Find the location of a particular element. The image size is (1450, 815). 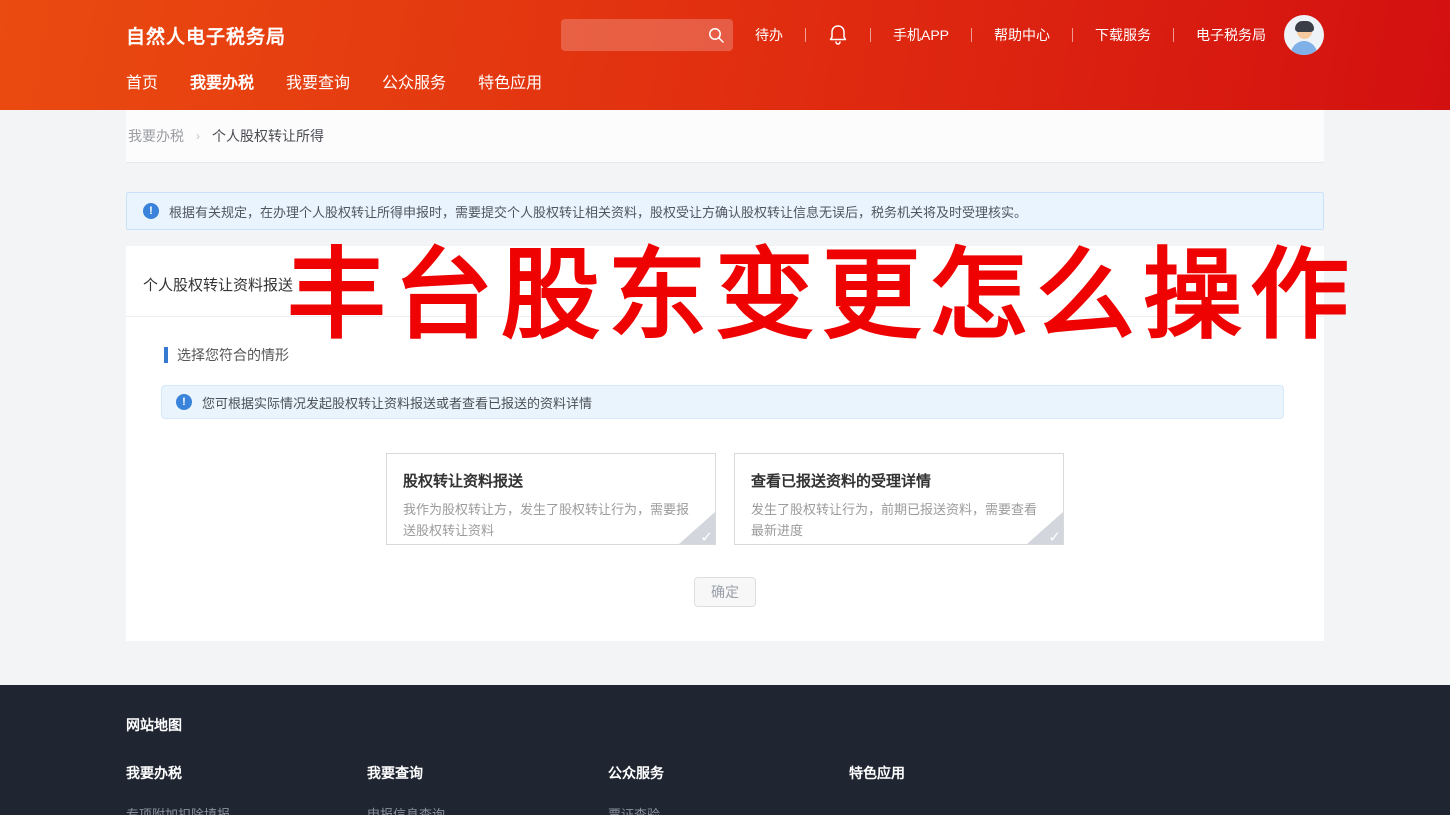

main-nav: 首页 我要办税 我要查询 公众服务 特色应用 is located at coordinates (725, 90).